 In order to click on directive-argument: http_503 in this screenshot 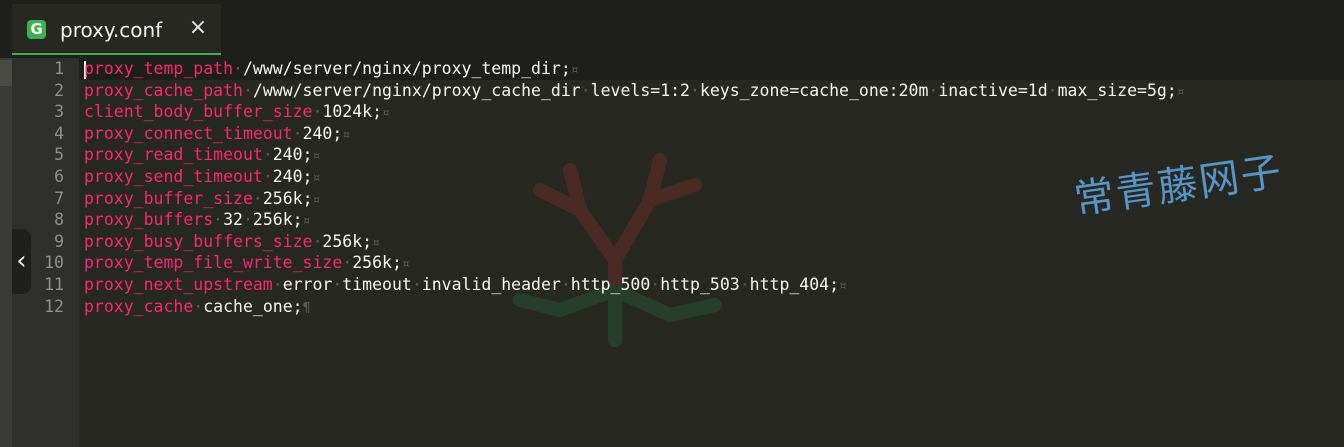, I will do `click(700, 284)`.